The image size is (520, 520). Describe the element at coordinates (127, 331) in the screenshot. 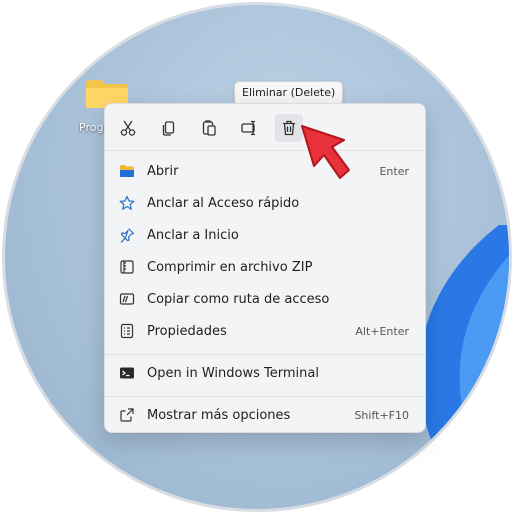

I see `properties-icon` at that location.